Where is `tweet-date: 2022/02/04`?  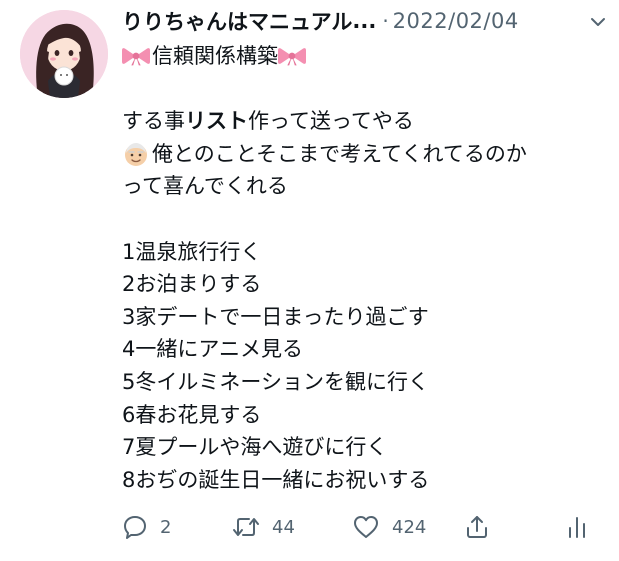
tweet-date: 2022/02/04 is located at coordinates (456, 21).